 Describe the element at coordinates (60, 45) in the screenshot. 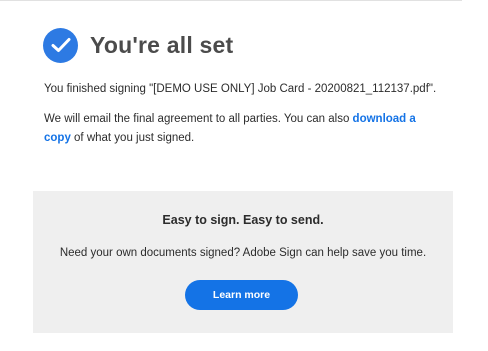

I see `checkmark-circle-icon` at that location.